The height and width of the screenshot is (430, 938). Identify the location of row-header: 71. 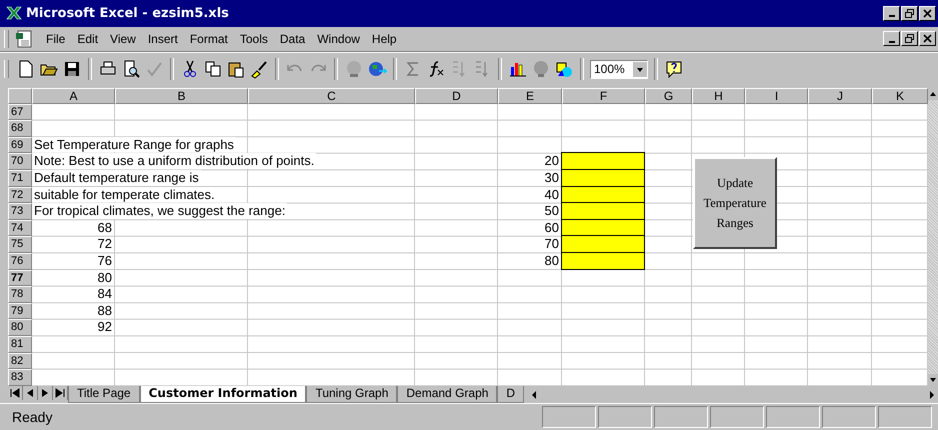
(20, 178).